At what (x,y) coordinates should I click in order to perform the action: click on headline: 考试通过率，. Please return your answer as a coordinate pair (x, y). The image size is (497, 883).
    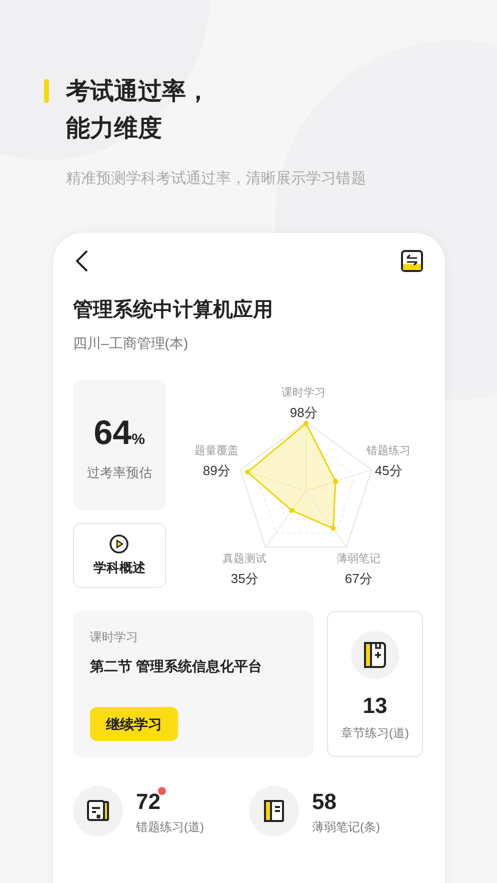
    Looking at the image, I should click on (138, 92).